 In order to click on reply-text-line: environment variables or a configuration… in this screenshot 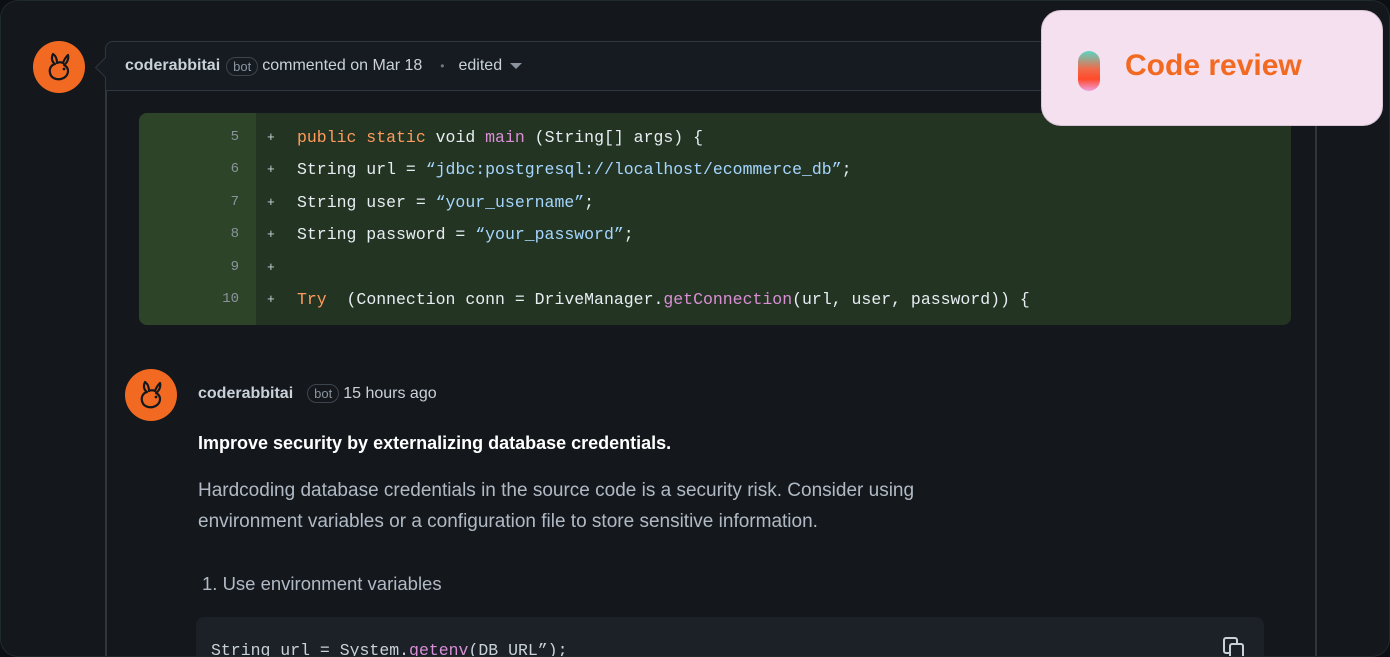, I will do `click(508, 521)`.